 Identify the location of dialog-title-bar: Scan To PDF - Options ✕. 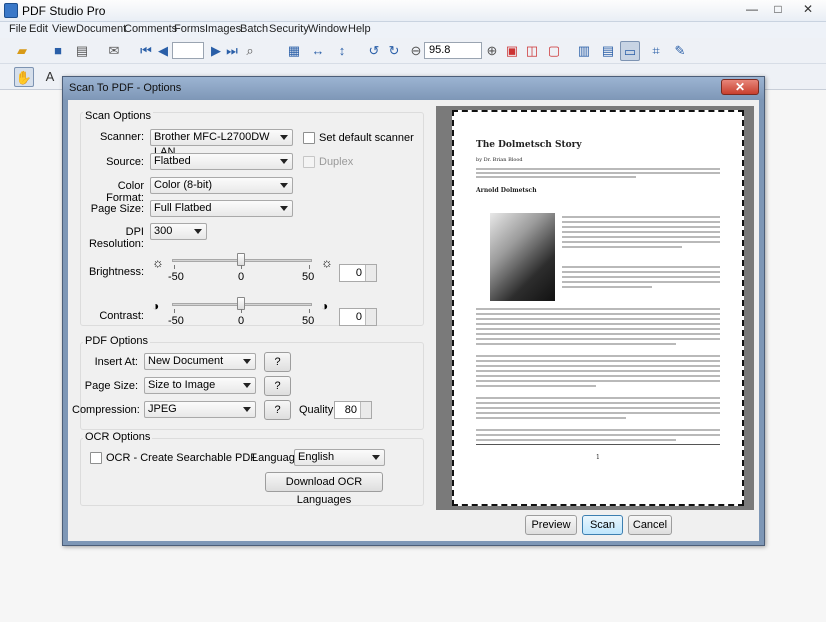
(413, 88).